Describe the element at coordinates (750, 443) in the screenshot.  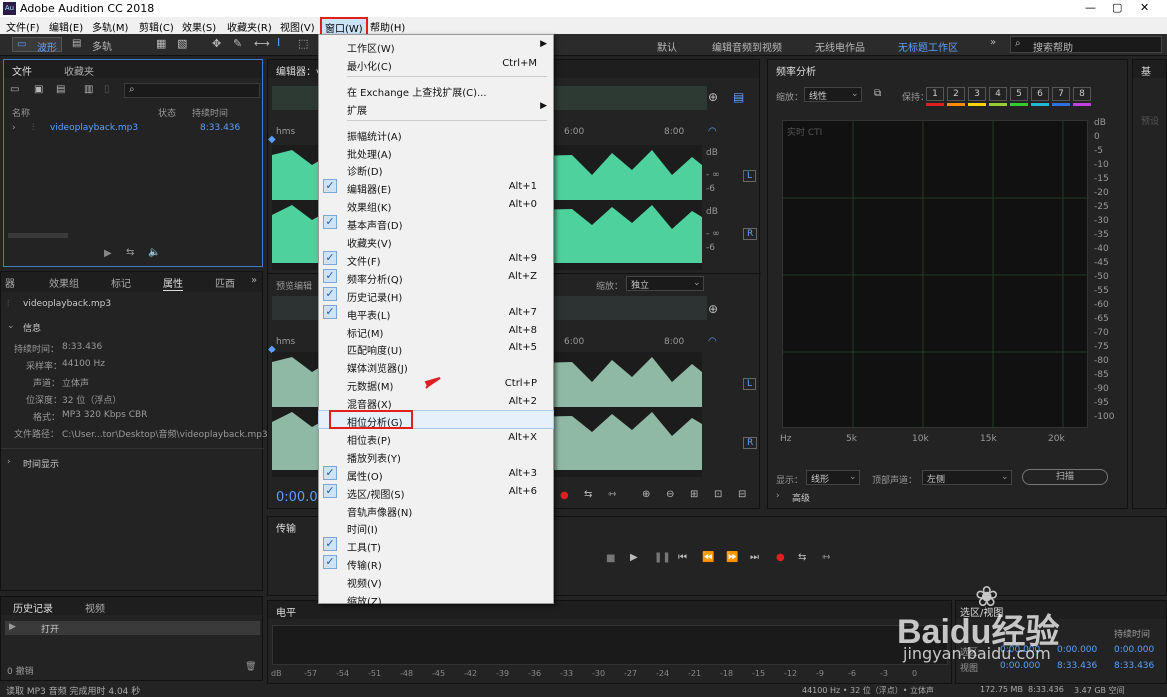
I see `preview-channel-r-button: R` at that location.